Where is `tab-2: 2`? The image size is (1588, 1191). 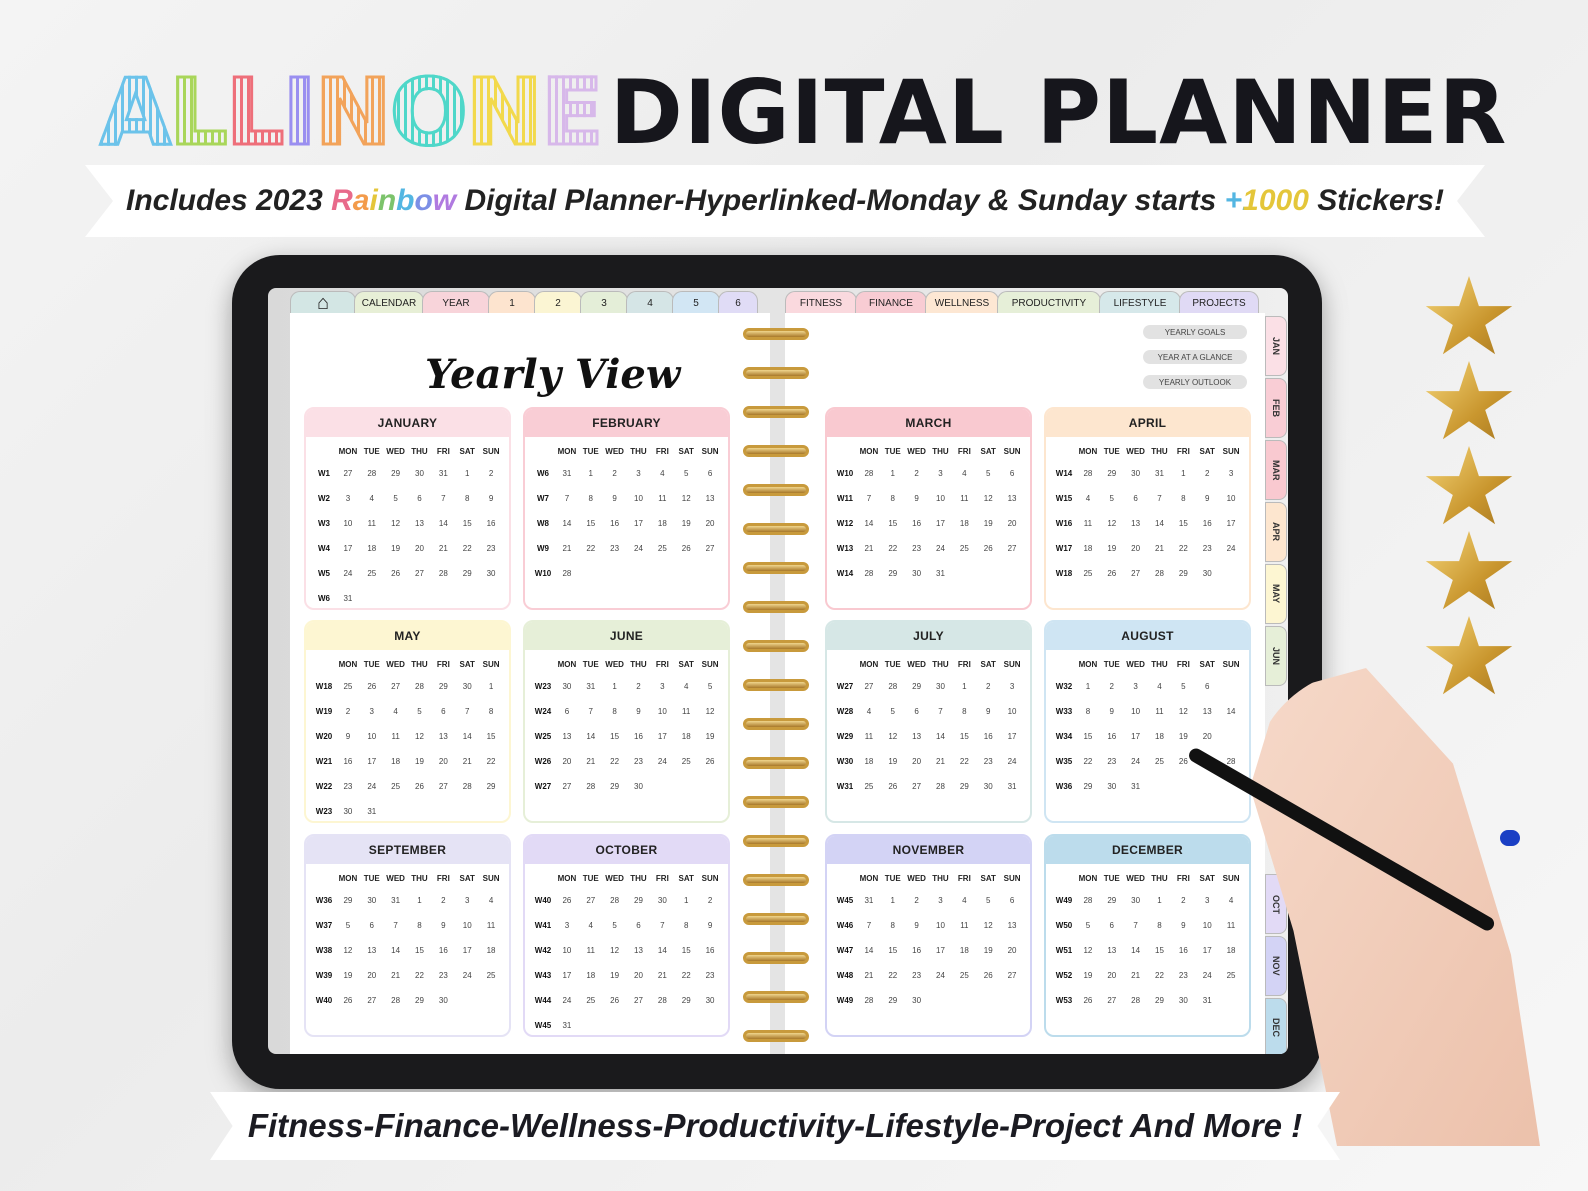 tab-2: 2 is located at coordinates (558, 303).